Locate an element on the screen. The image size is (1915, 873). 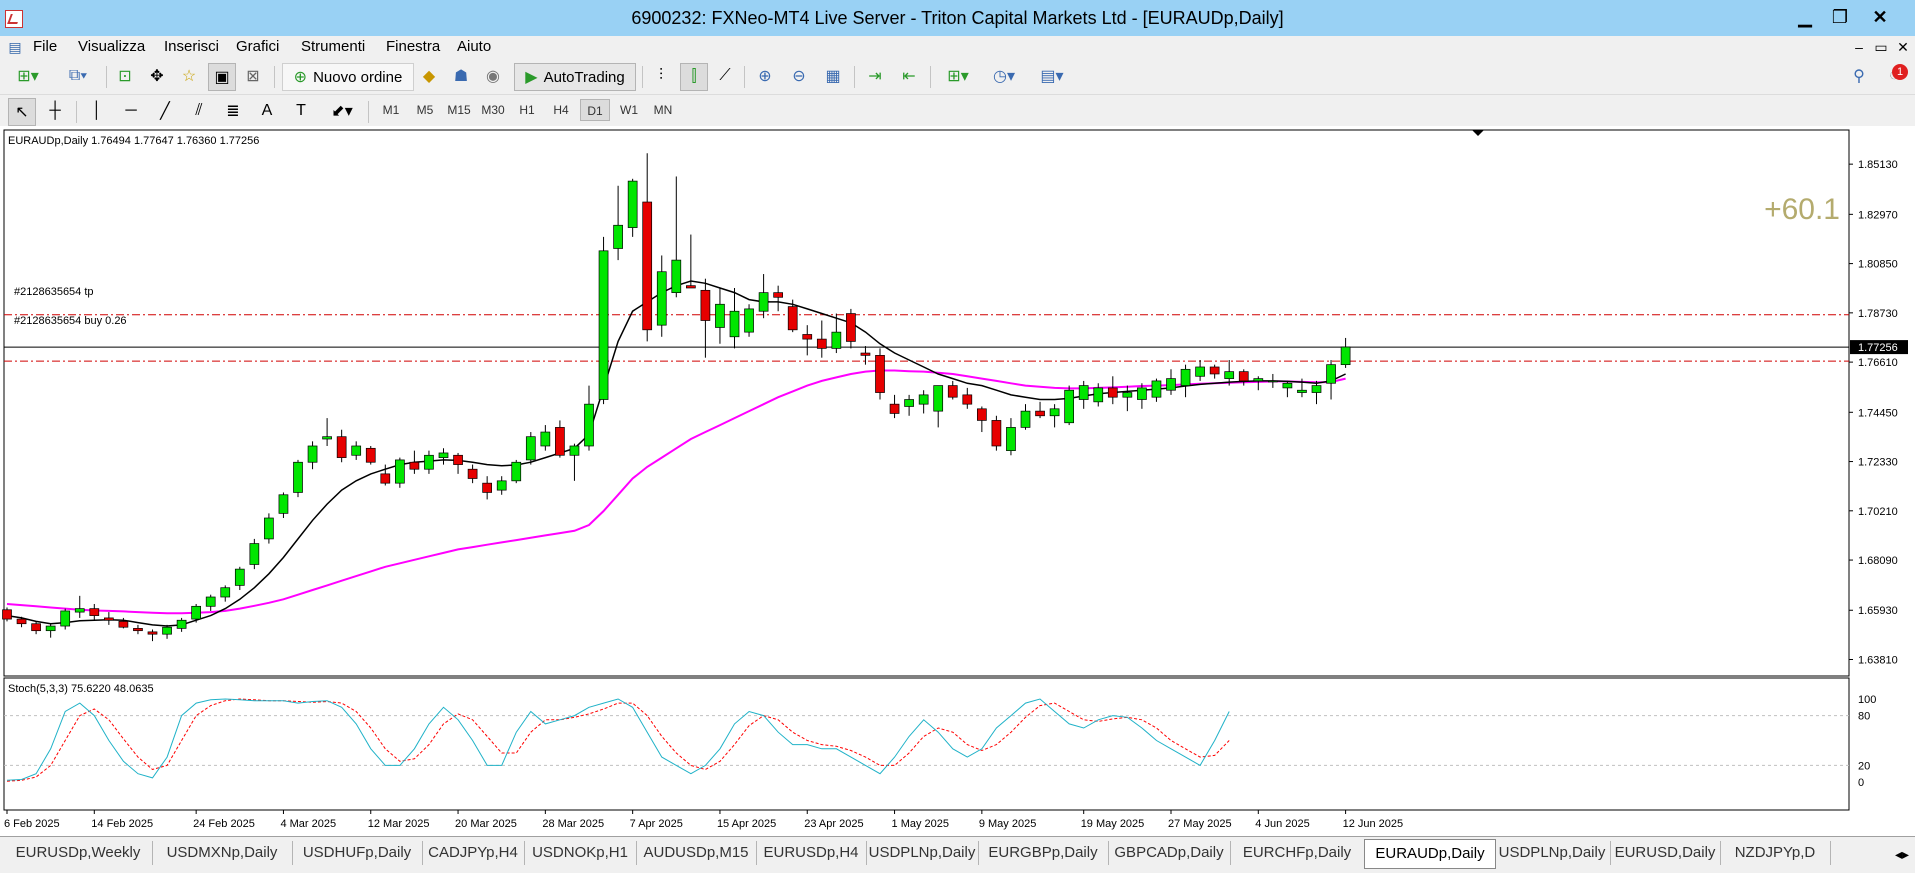
timeframe-h4: H4 is located at coordinates (561, 110).